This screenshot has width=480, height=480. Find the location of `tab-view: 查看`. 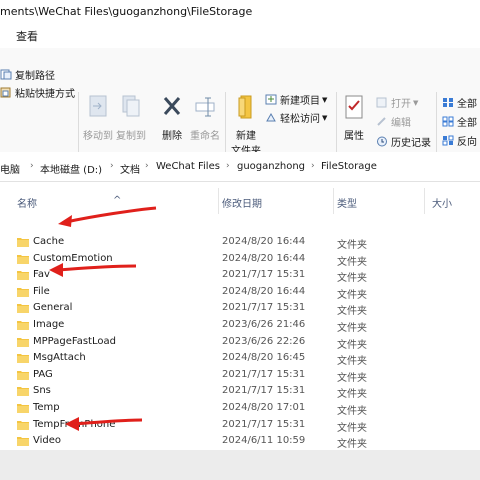

tab-view: 查看 is located at coordinates (27, 36).